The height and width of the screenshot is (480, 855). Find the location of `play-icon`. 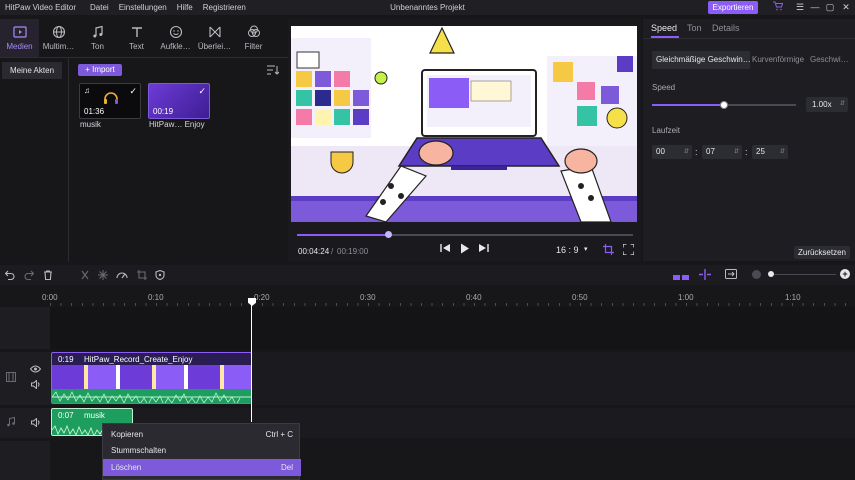

play-icon is located at coordinates (465, 250).